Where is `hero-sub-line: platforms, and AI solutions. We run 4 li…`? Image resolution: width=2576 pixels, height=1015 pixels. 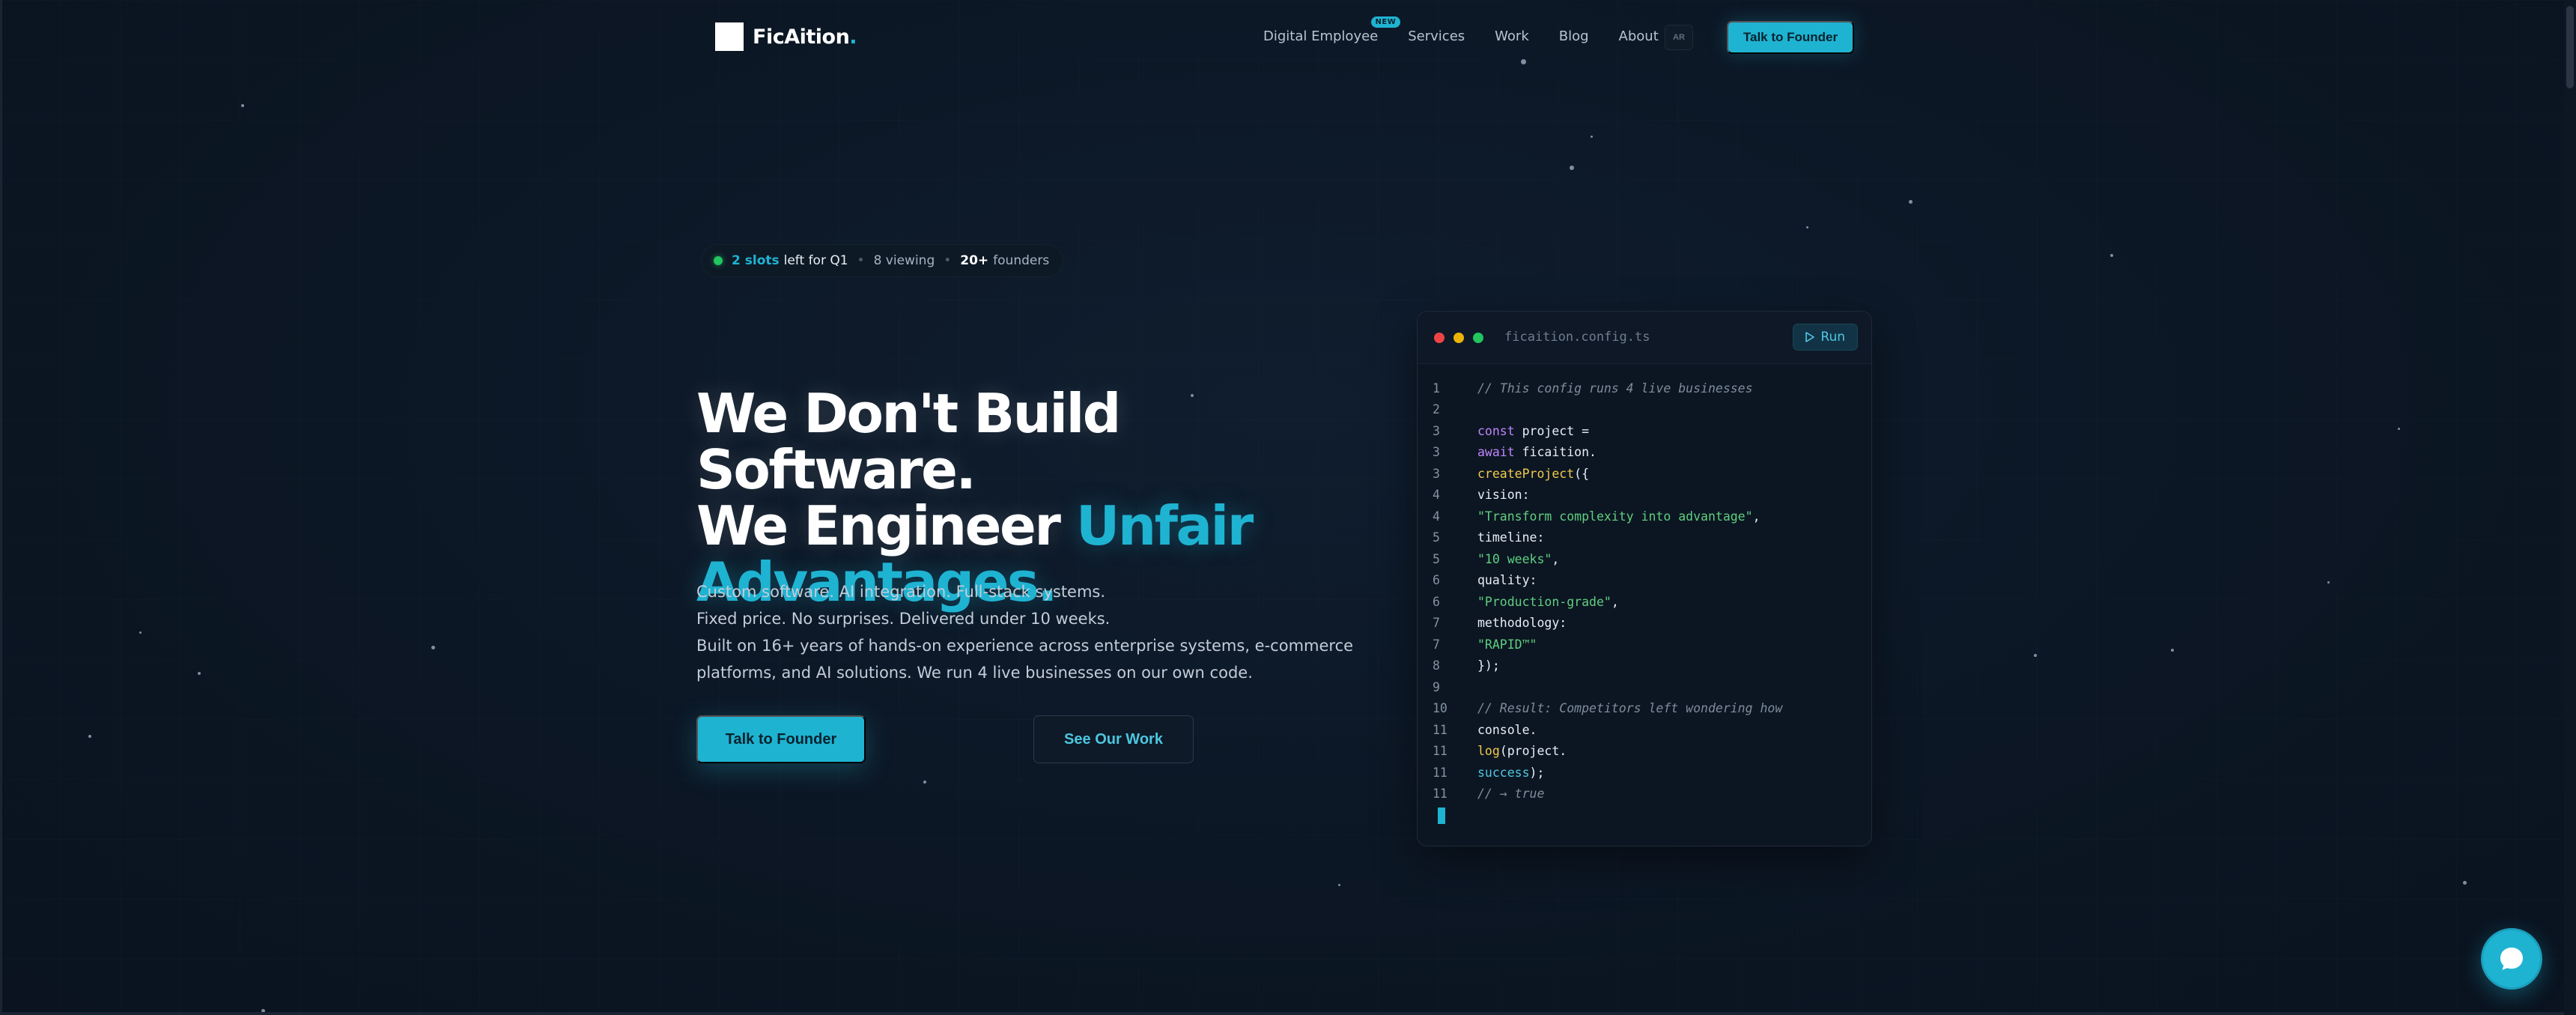
hero-sub-line: platforms, and AI solutions. We run 4 li… is located at coordinates (974, 673).